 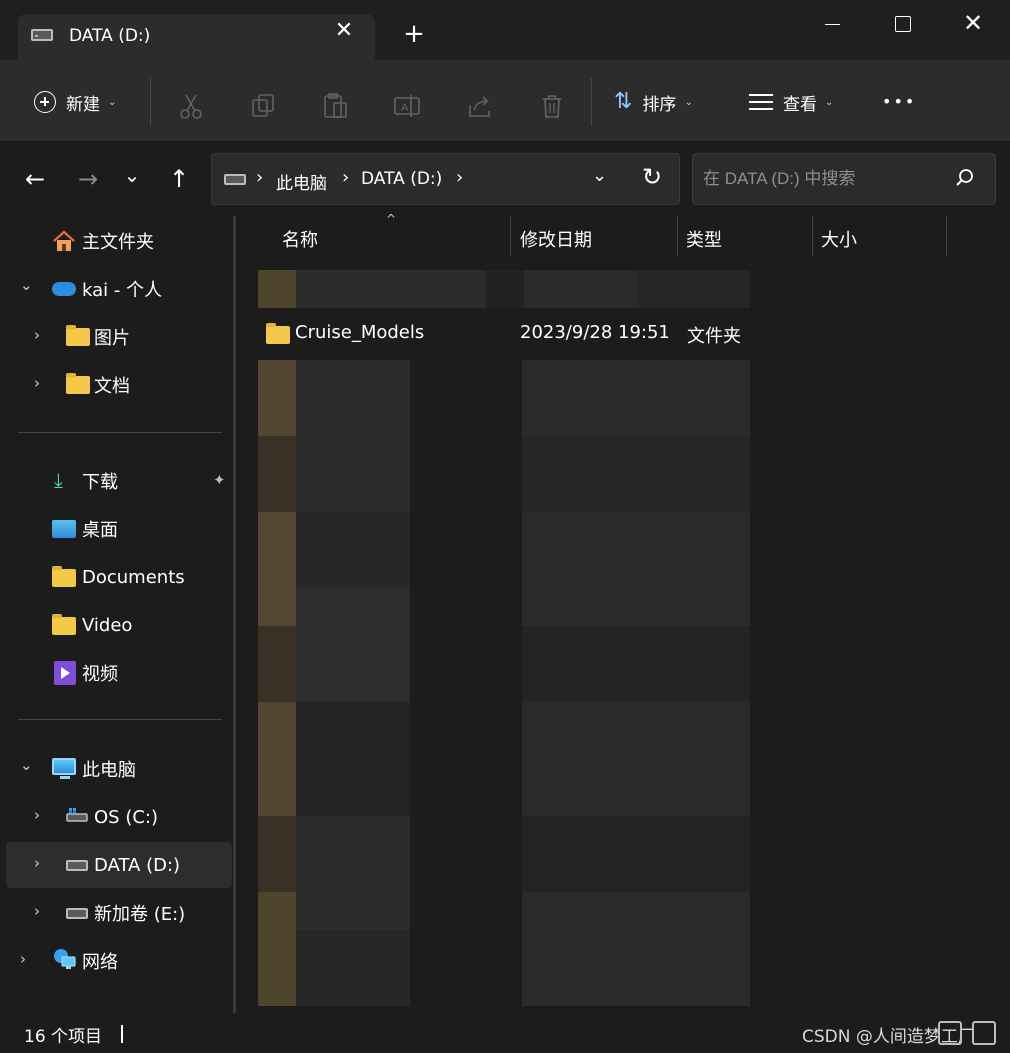 I want to click on sidebar-item-label: 视频, so click(x=100, y=674).